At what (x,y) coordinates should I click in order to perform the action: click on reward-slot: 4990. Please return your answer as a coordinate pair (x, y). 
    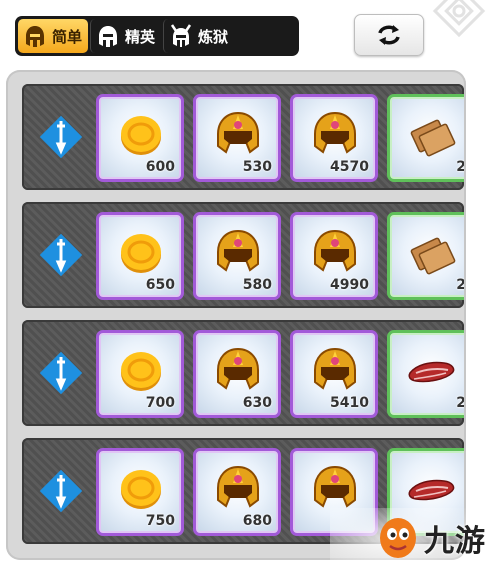
    Looking at the image, I should click on (334, 256).